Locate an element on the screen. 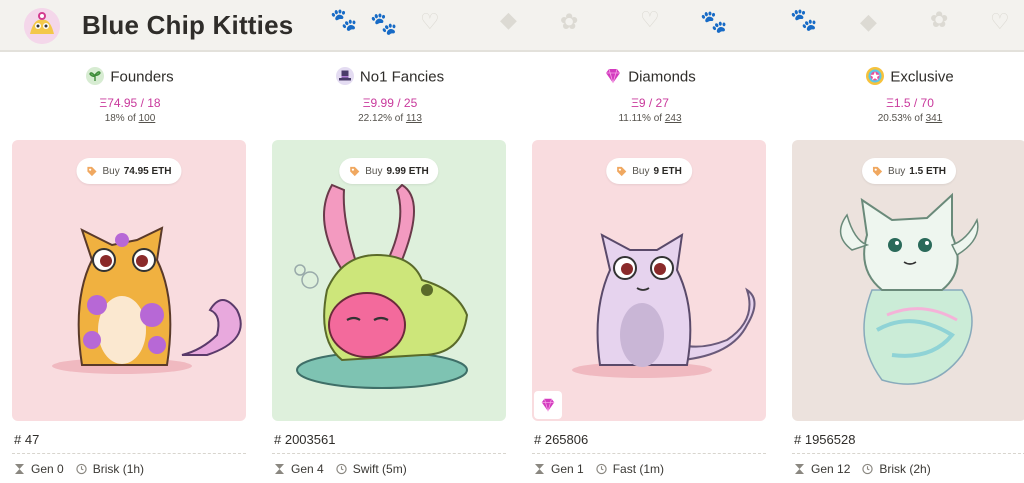 The width and height of the screenshot is (1024, 483). kitty-card: Buy 9 ETH is located at coordinates (649, 280).